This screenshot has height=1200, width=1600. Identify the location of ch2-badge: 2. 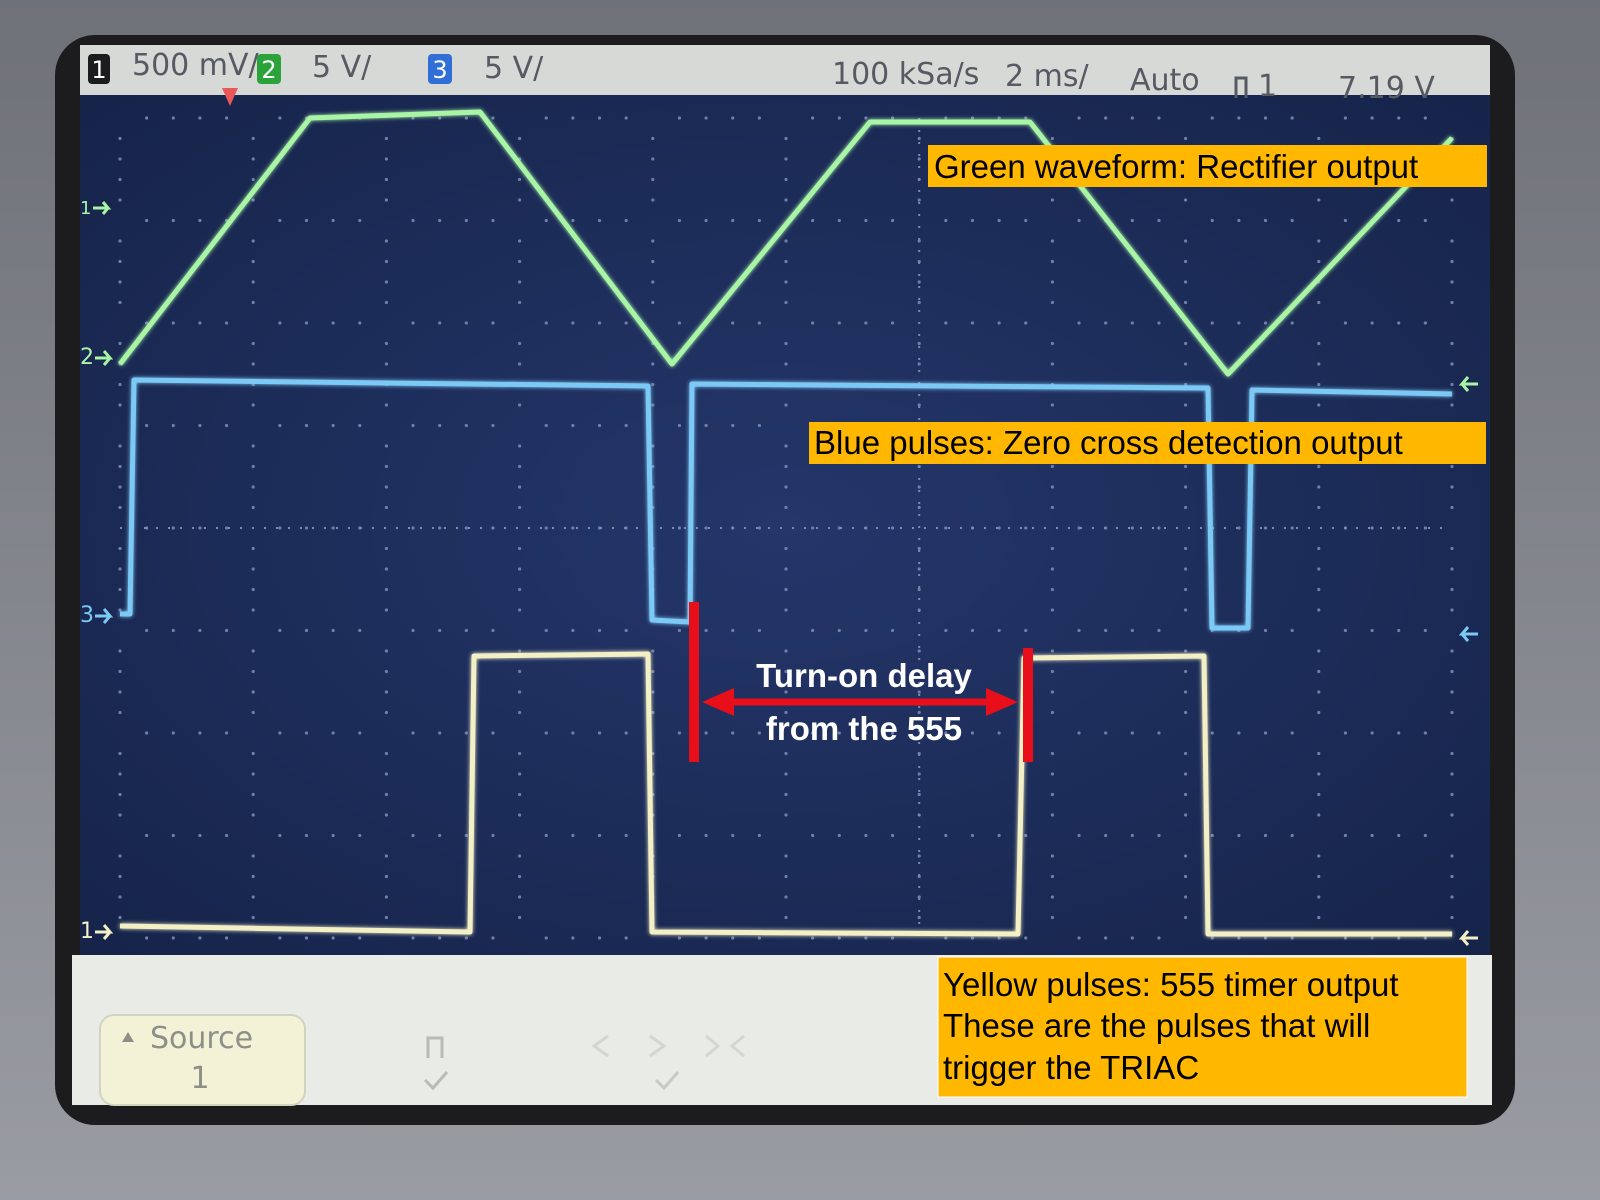
(268, 70).